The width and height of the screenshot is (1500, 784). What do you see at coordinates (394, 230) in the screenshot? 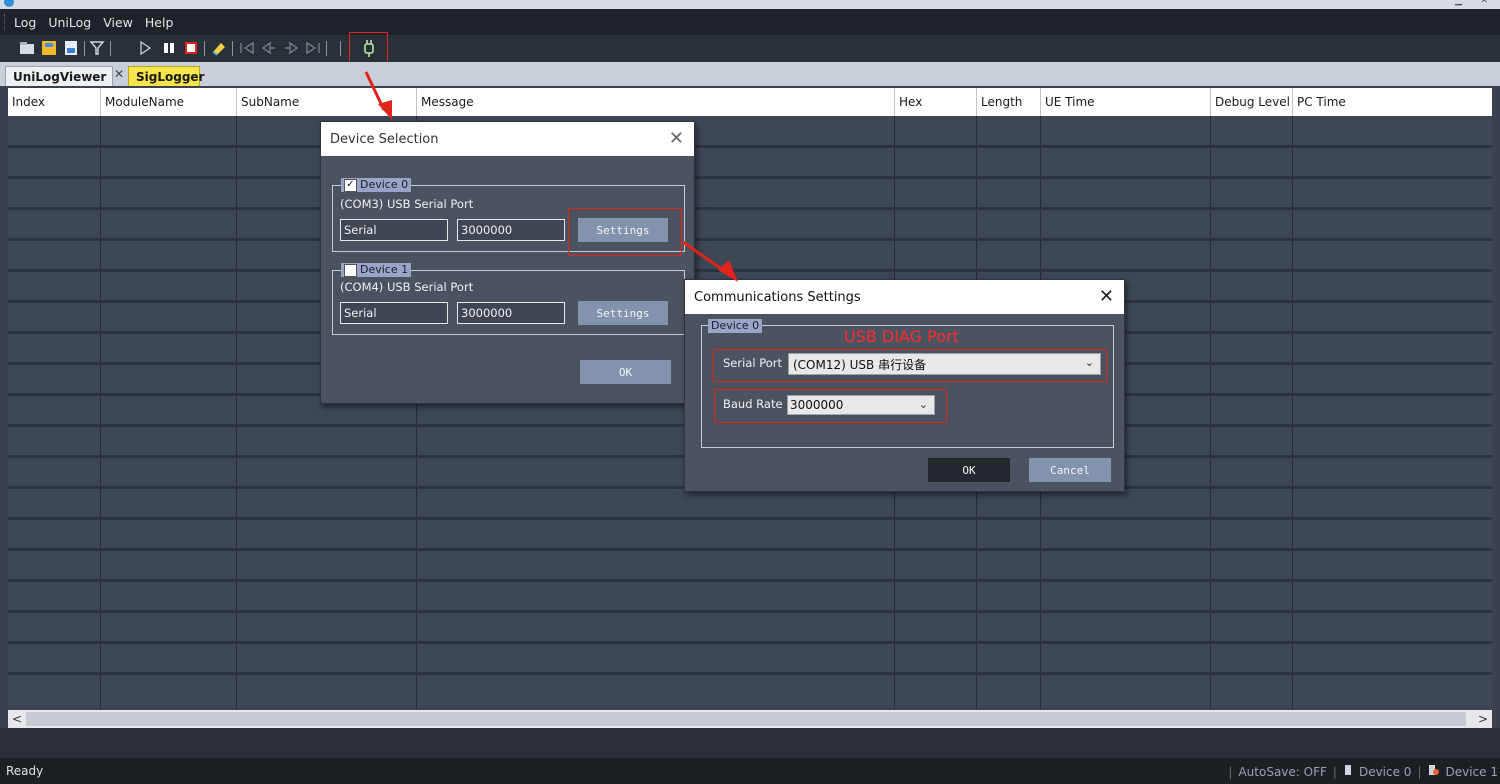
I see `device-0-type-field: Serial` at bounding box center [394, 230].